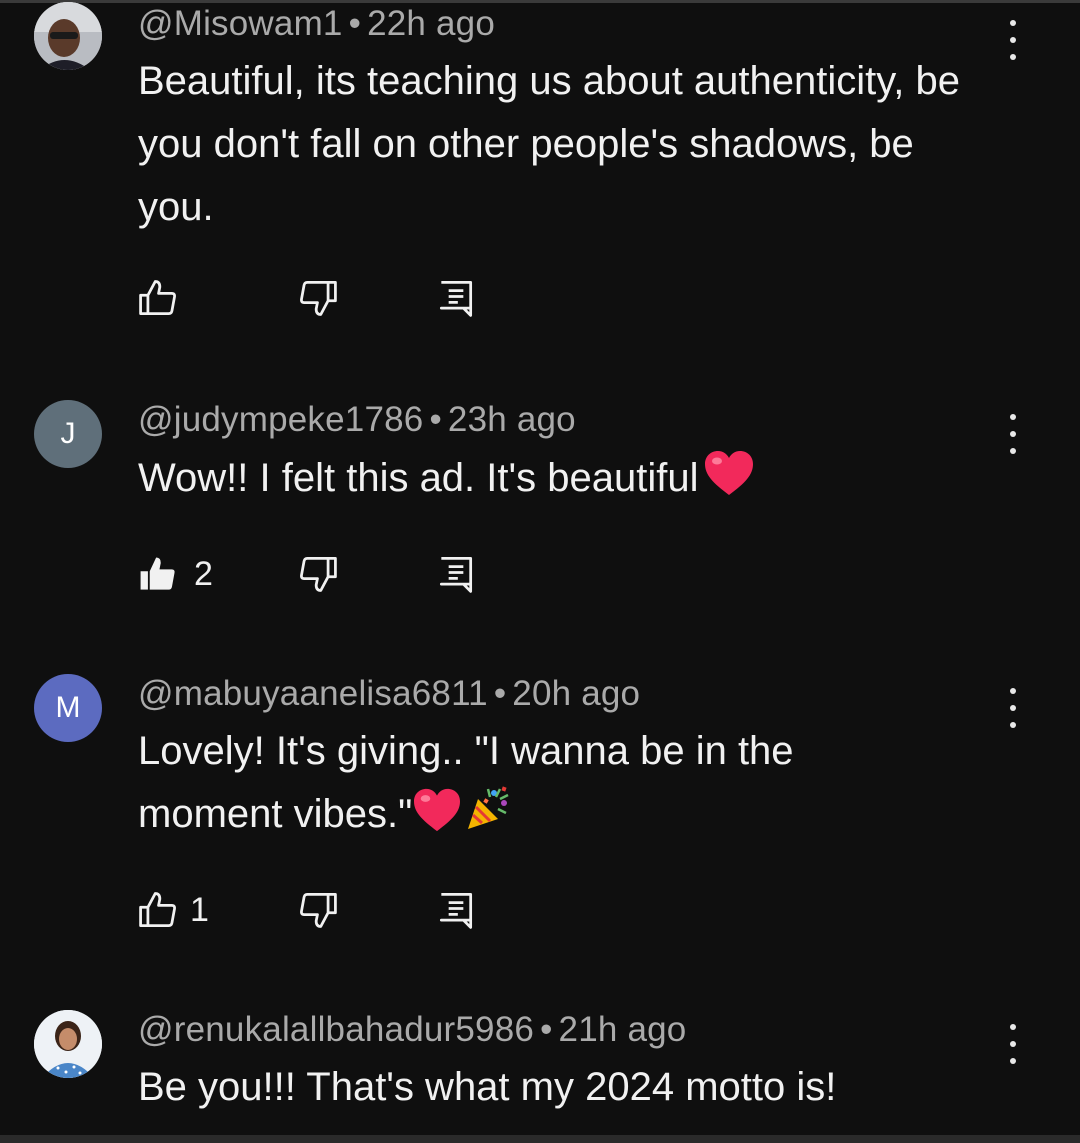  I want to click on avatar-letter: M, so click(68, 707).